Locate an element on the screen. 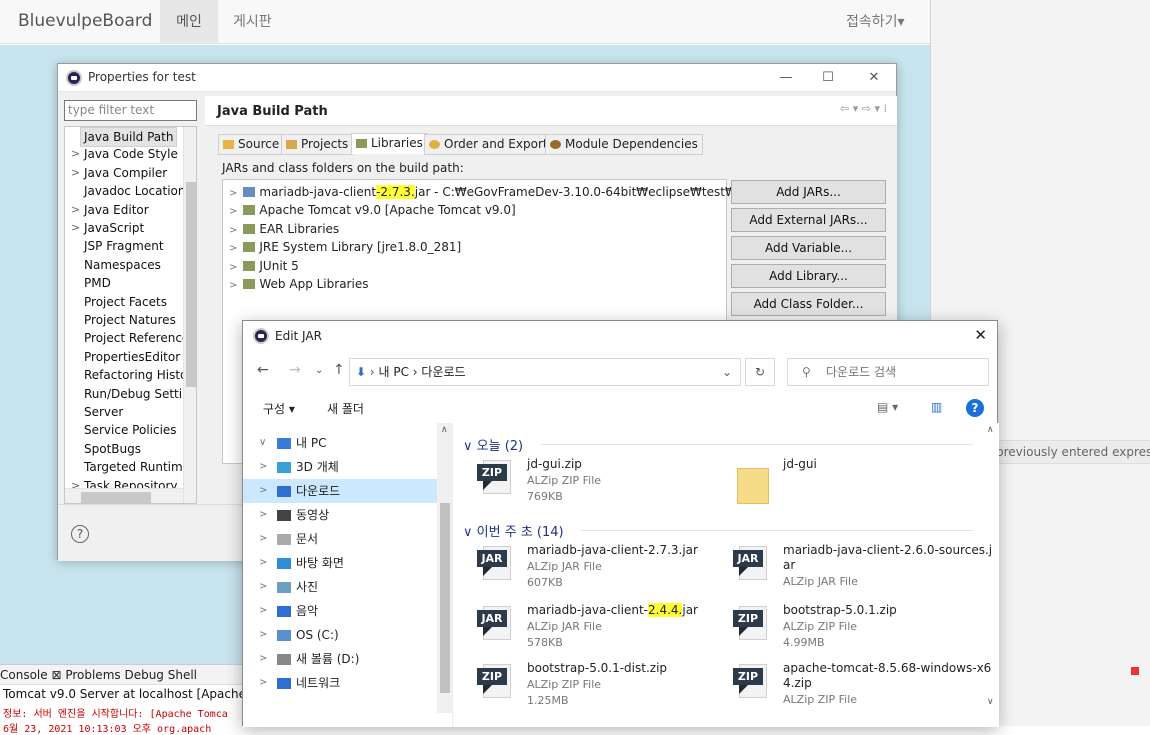 The width and height of the screenshot is (1150, 735). nav-item: > 다운로드 is located at coordinates (340, 491).